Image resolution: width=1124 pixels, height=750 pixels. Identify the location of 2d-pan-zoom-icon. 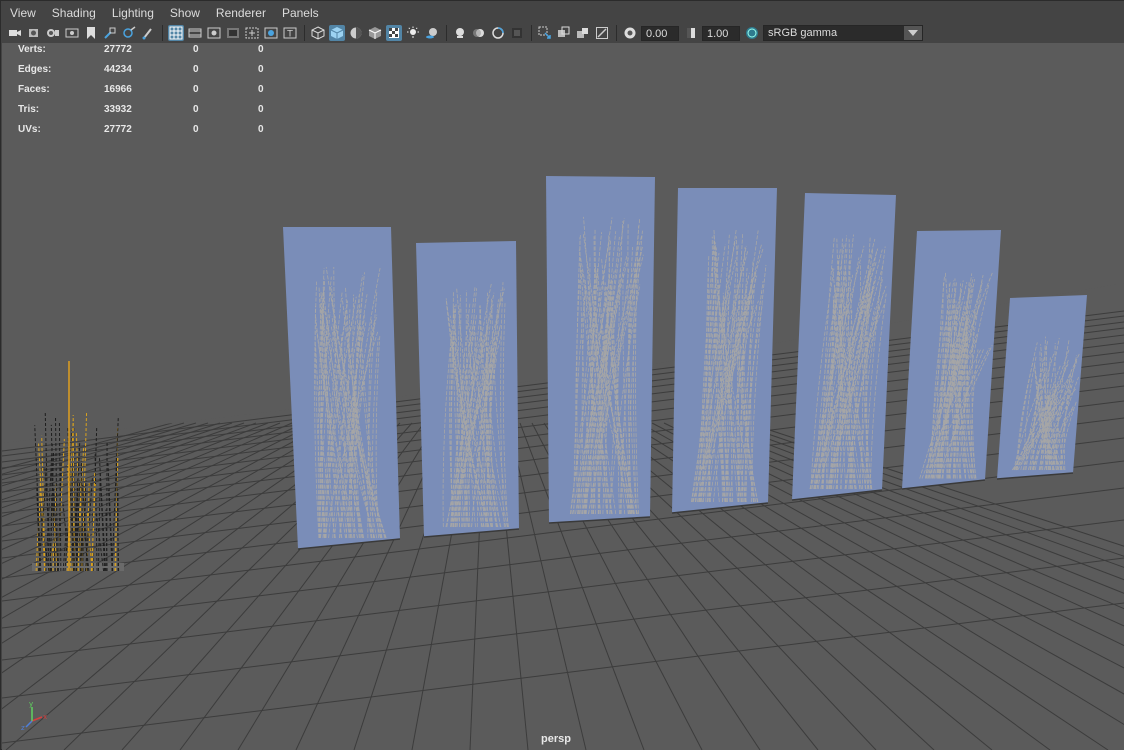
(110, 33).